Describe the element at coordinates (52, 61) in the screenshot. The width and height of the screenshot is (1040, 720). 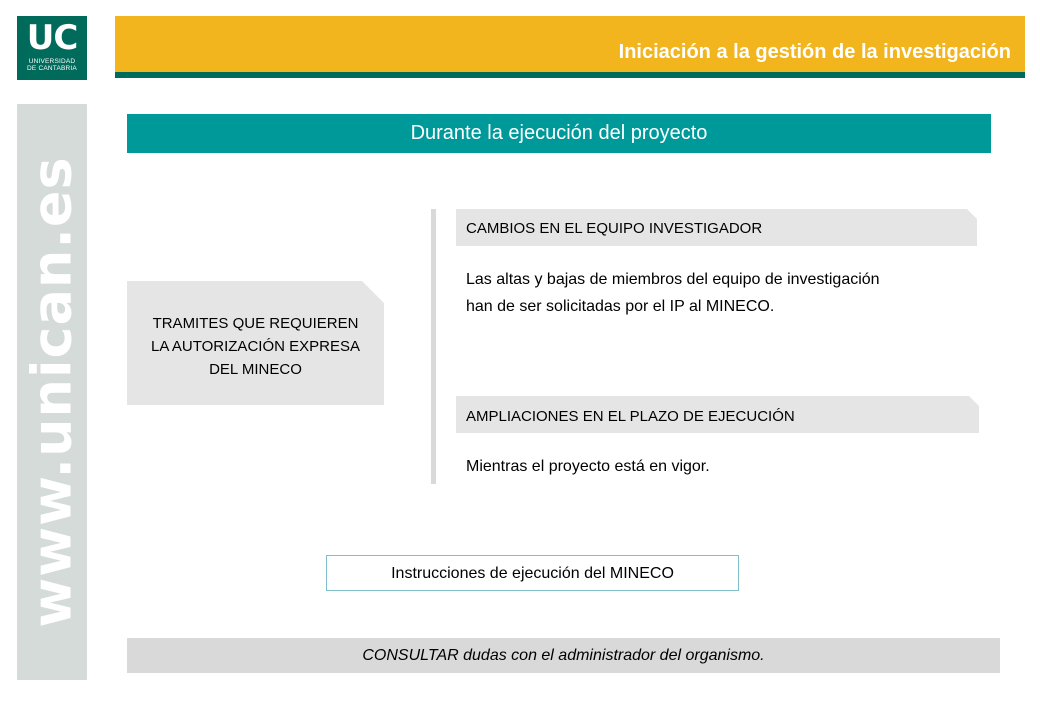
I see `logo-line-1: UNIVERSIDAD` at that location.